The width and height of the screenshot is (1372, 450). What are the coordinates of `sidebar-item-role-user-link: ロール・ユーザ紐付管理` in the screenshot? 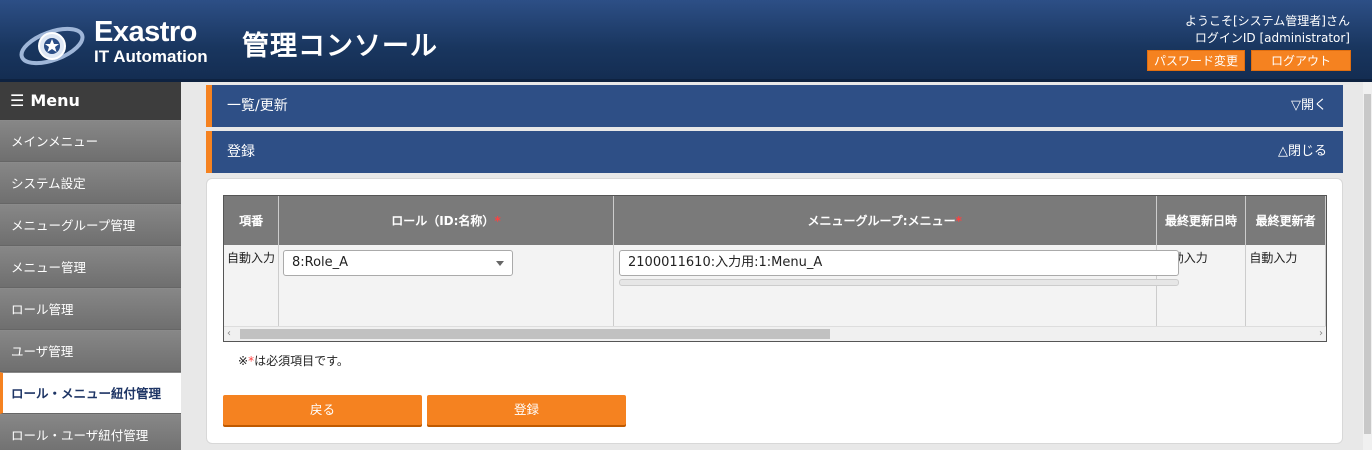 It's located at (90, 432).